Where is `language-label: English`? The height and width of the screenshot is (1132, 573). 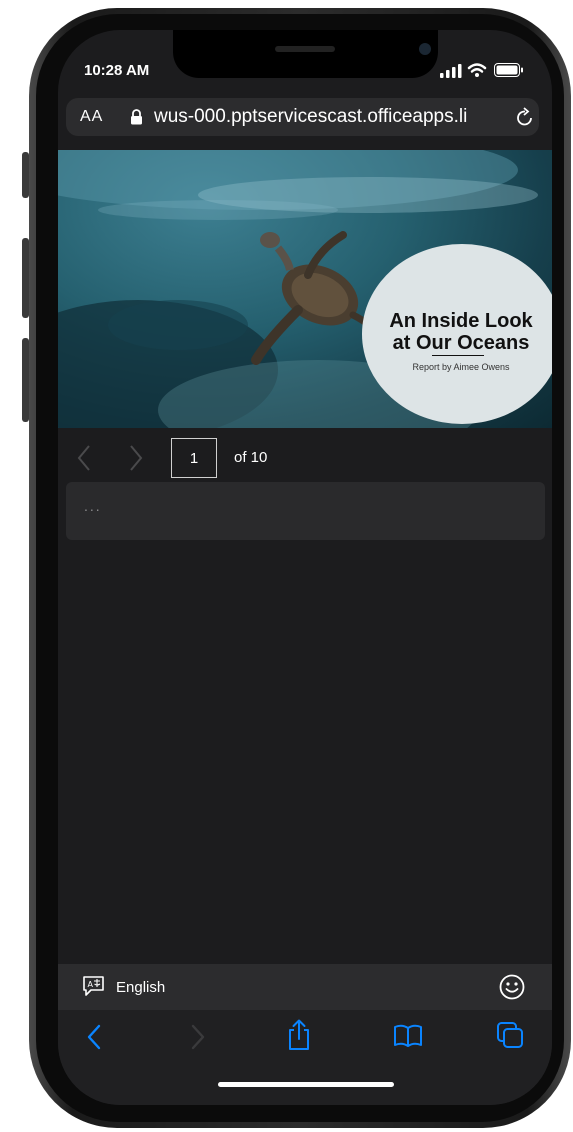
language-label: English is located at coordinates (140, 987).